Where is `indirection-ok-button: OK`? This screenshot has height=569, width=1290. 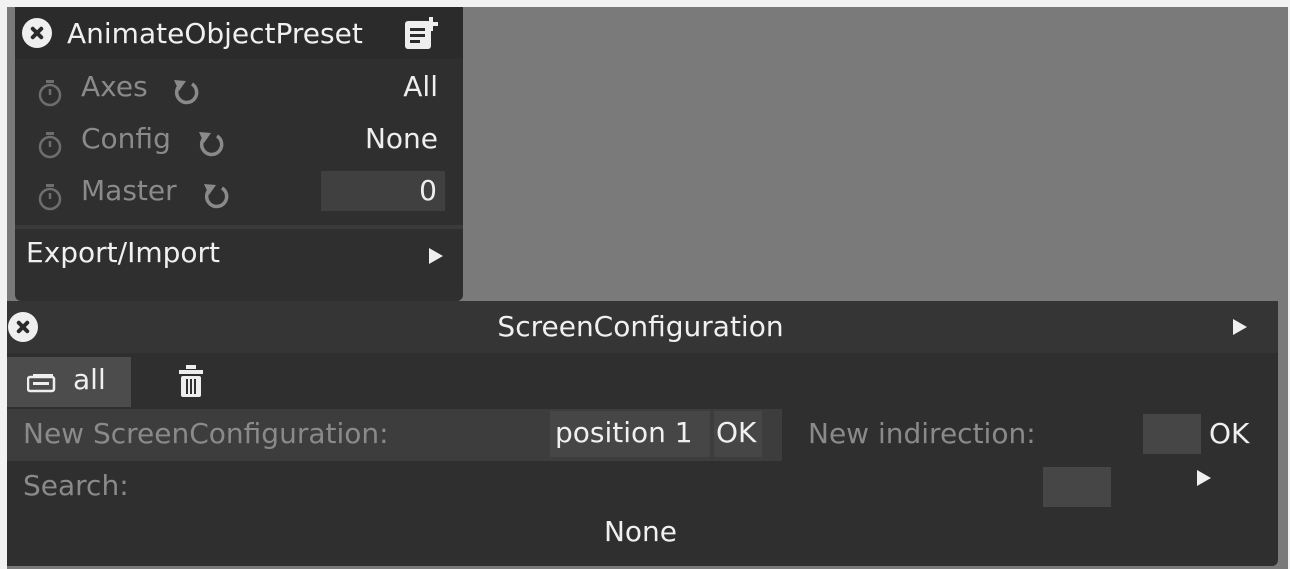
indirection-ok-button: OK is located at coordinates (1229, 433).